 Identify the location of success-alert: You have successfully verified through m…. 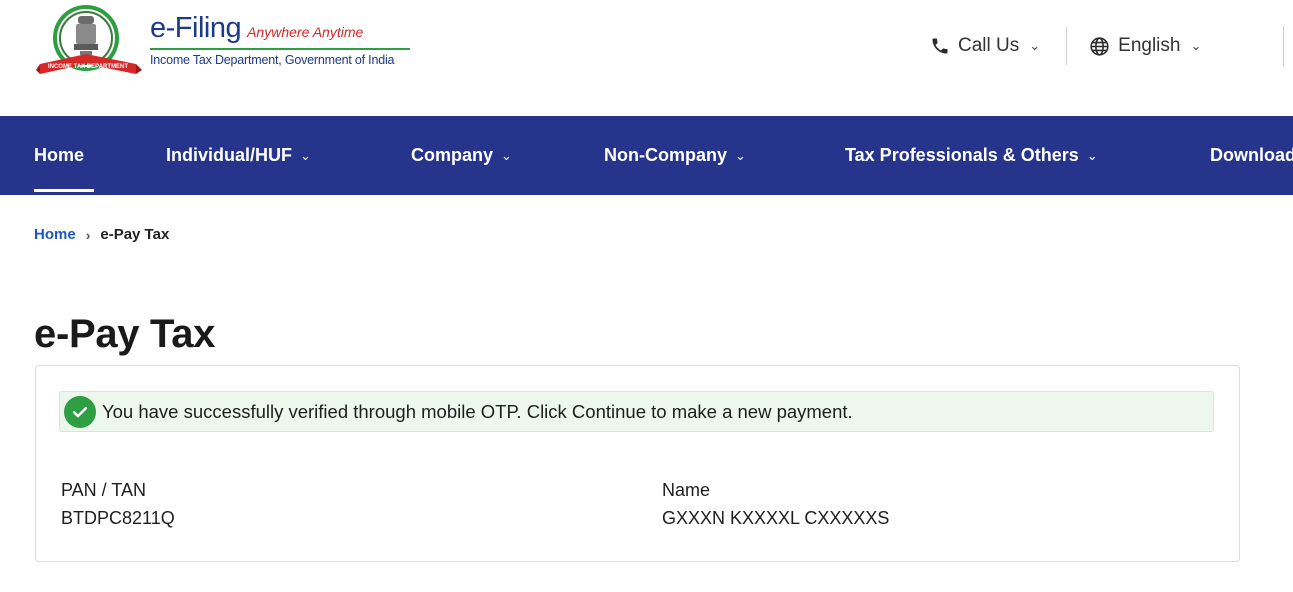
(636, 411).